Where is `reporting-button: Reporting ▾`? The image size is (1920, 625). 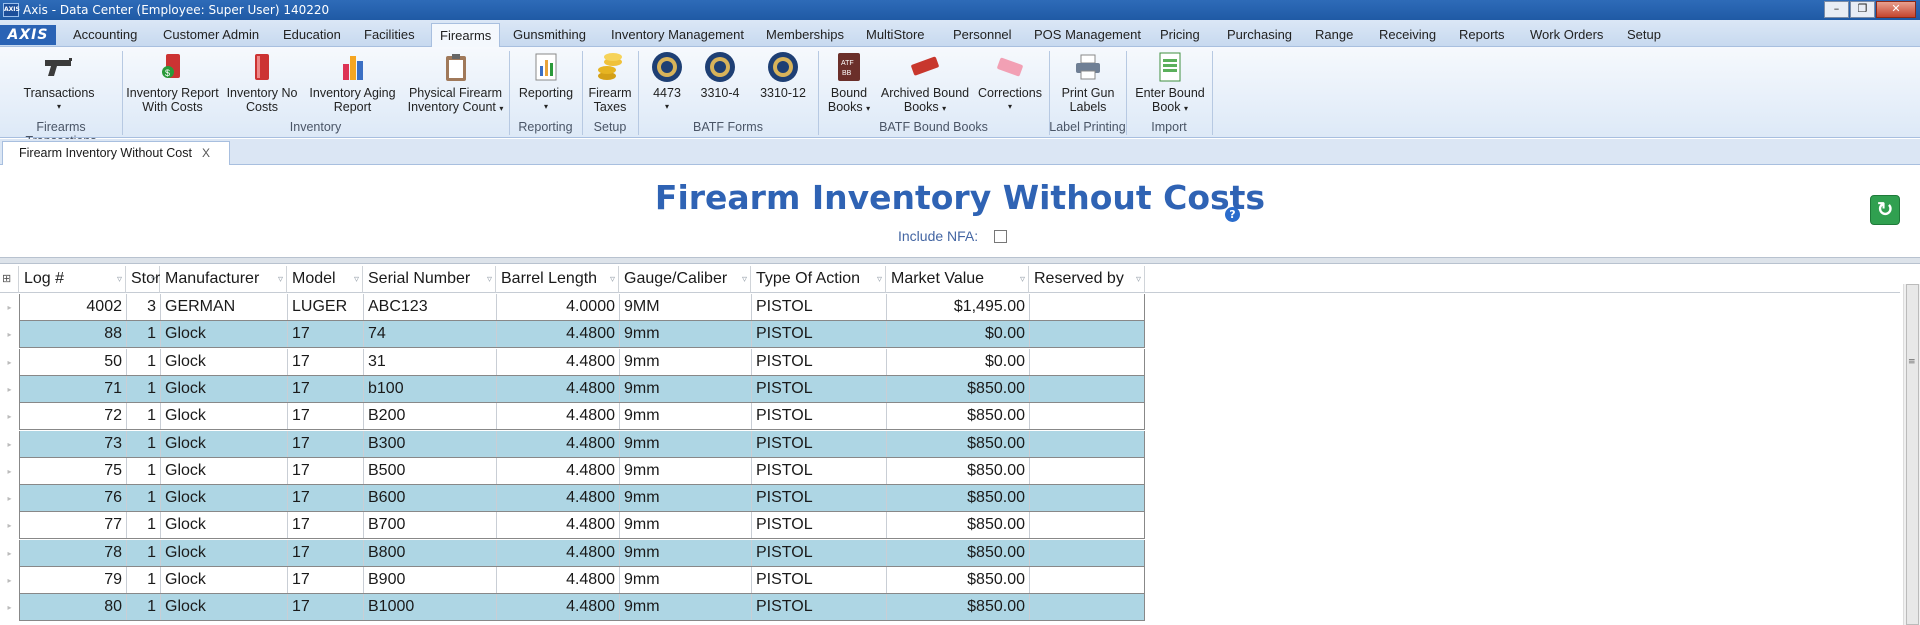 reporting-button: Reporting ▾ is located at coordinates (546, 82).